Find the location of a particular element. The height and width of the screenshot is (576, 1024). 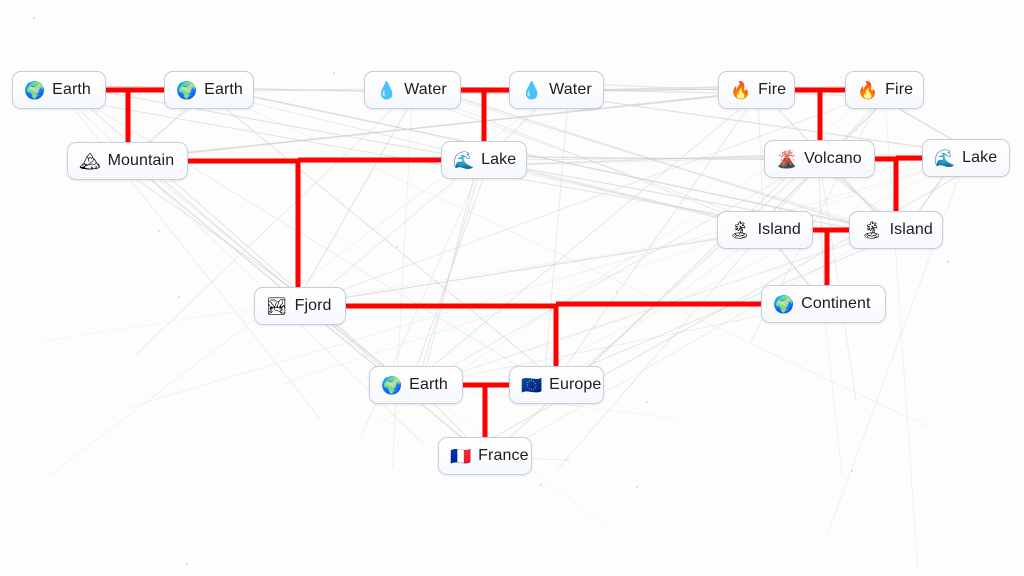

node-earth1: 🌍 Earth is located at coordinates (59, 90).